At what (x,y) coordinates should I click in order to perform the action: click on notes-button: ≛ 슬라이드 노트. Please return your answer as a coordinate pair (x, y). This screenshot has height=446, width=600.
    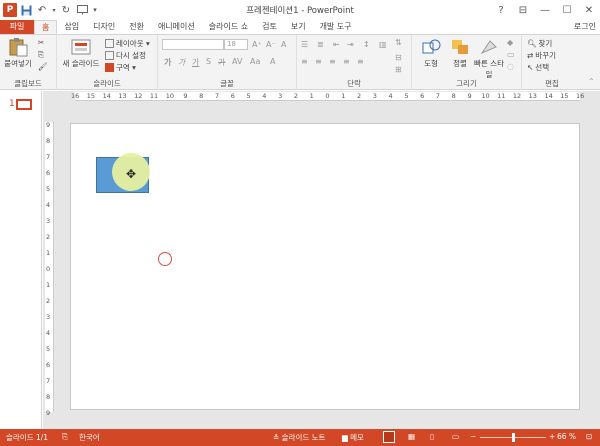
    Looking at the image, I should click on (299, 437).